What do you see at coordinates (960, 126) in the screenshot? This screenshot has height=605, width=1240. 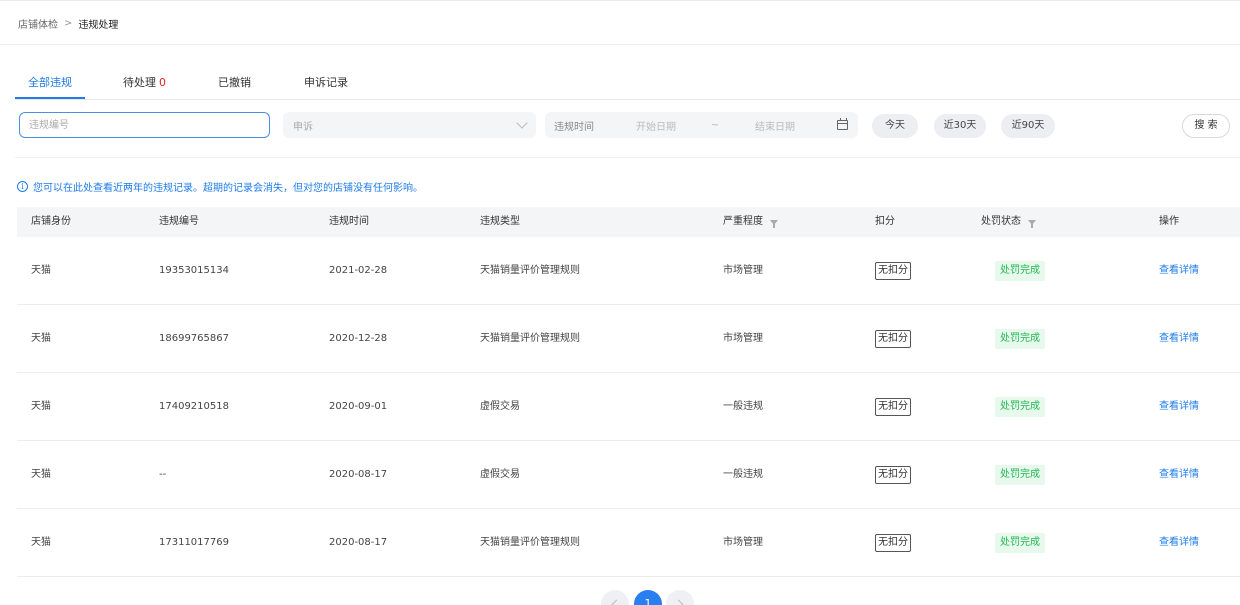 I see `quick-30-days-button: 近30天` at bounding box center [960, 126].